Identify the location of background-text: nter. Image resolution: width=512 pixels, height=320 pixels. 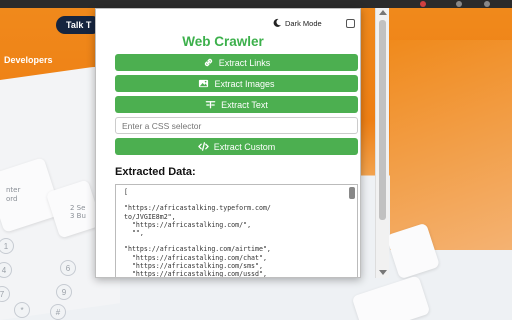
(13, 190).